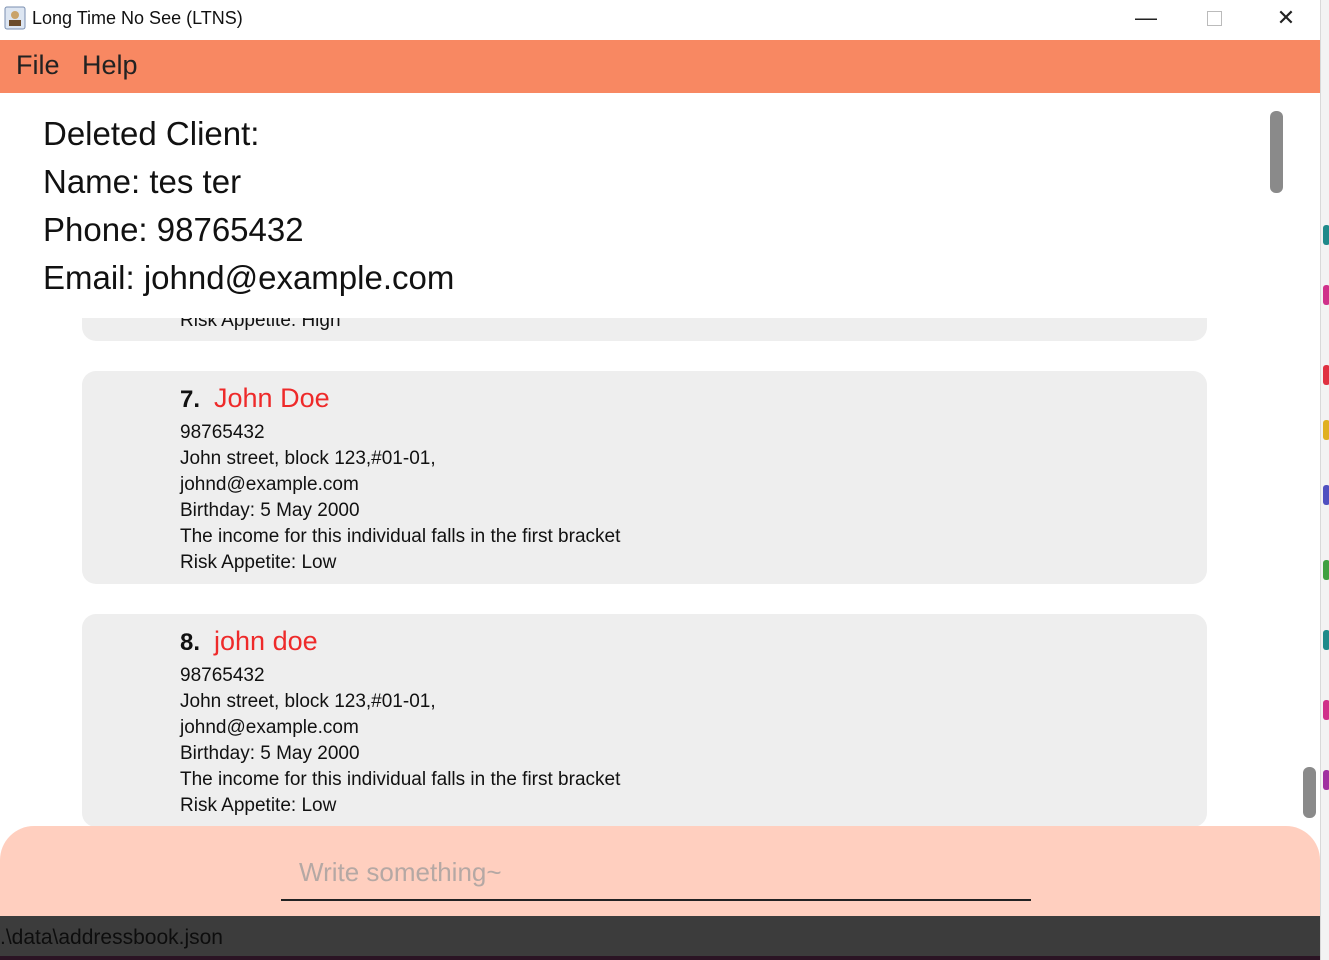 The width and height of the screenshot is (1329, 960). Describe the element at coordinates (266, 641) in the screenshot. I see `card-name: john doe` at that location.